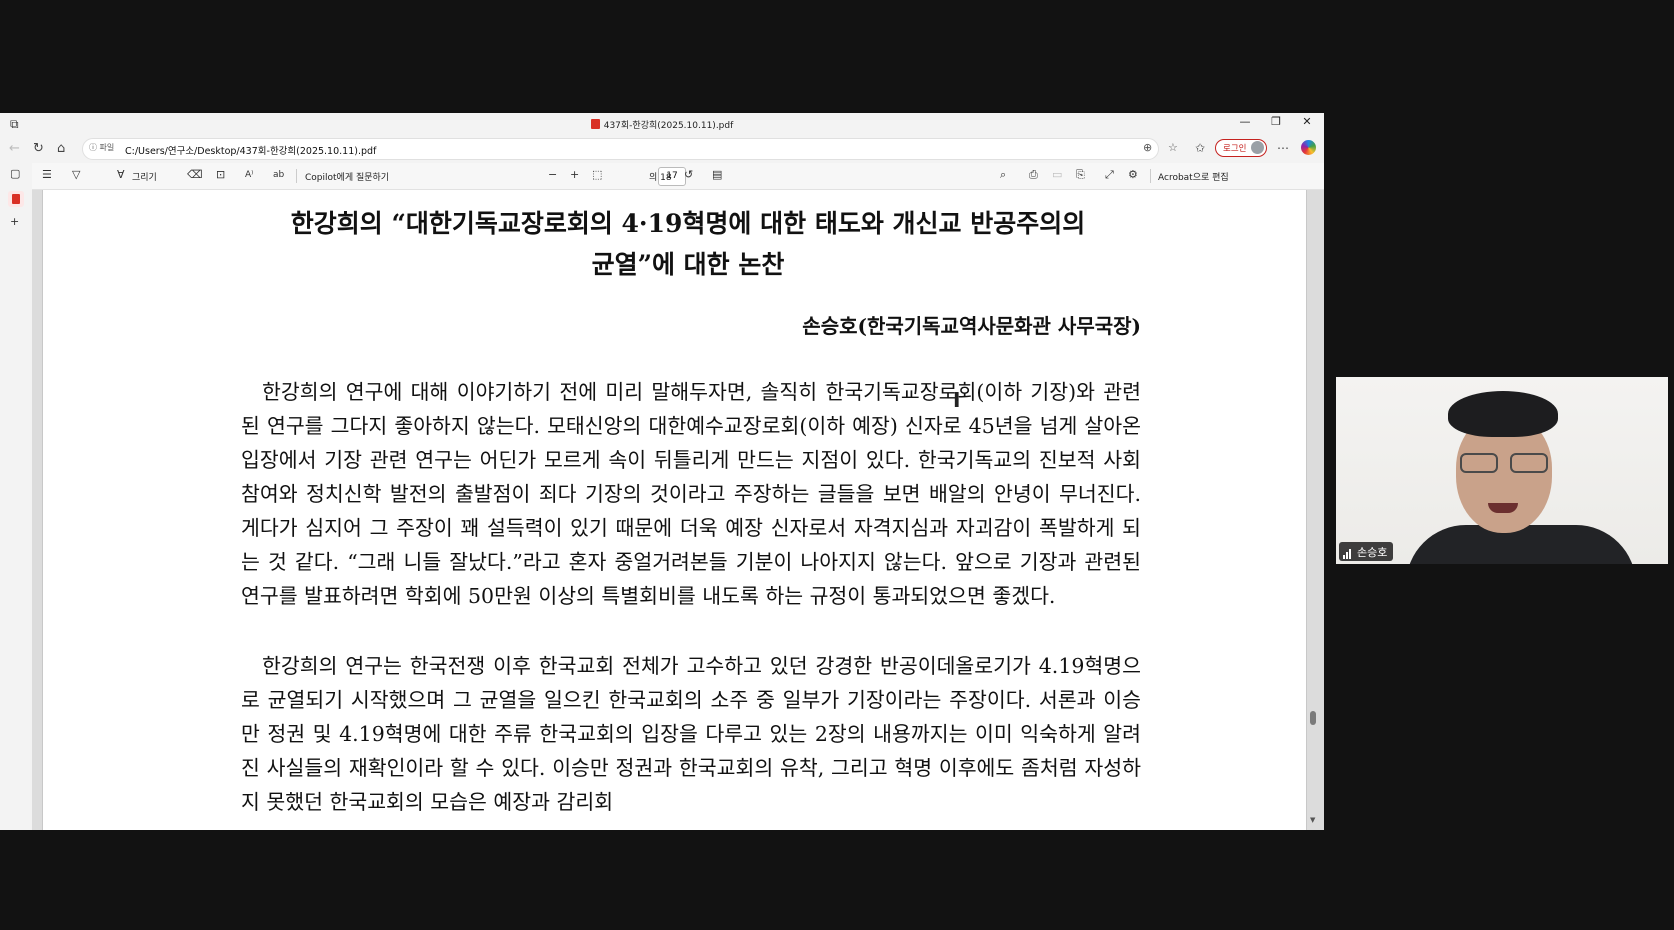  I want to click on more-menu-icon: ⋯, so click(1283, 148).